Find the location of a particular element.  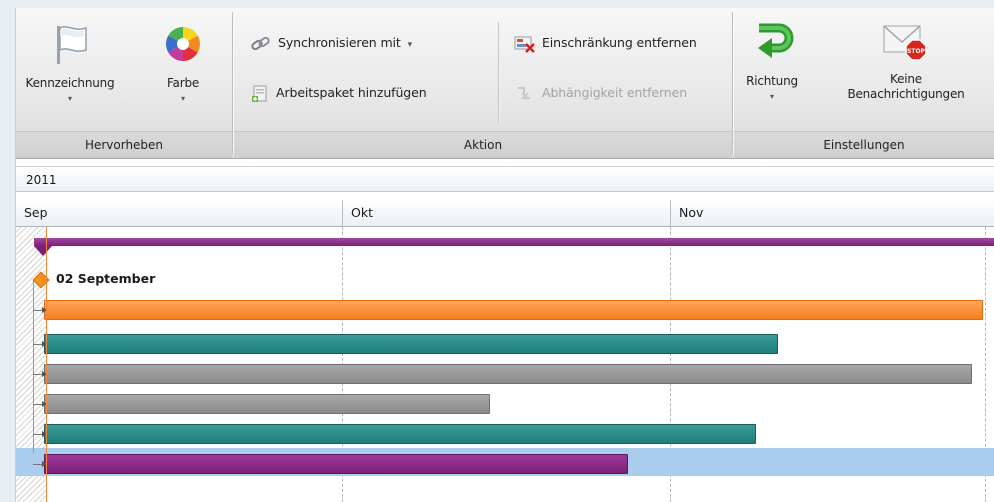

flag-icon is located at coordinates (72, 45).